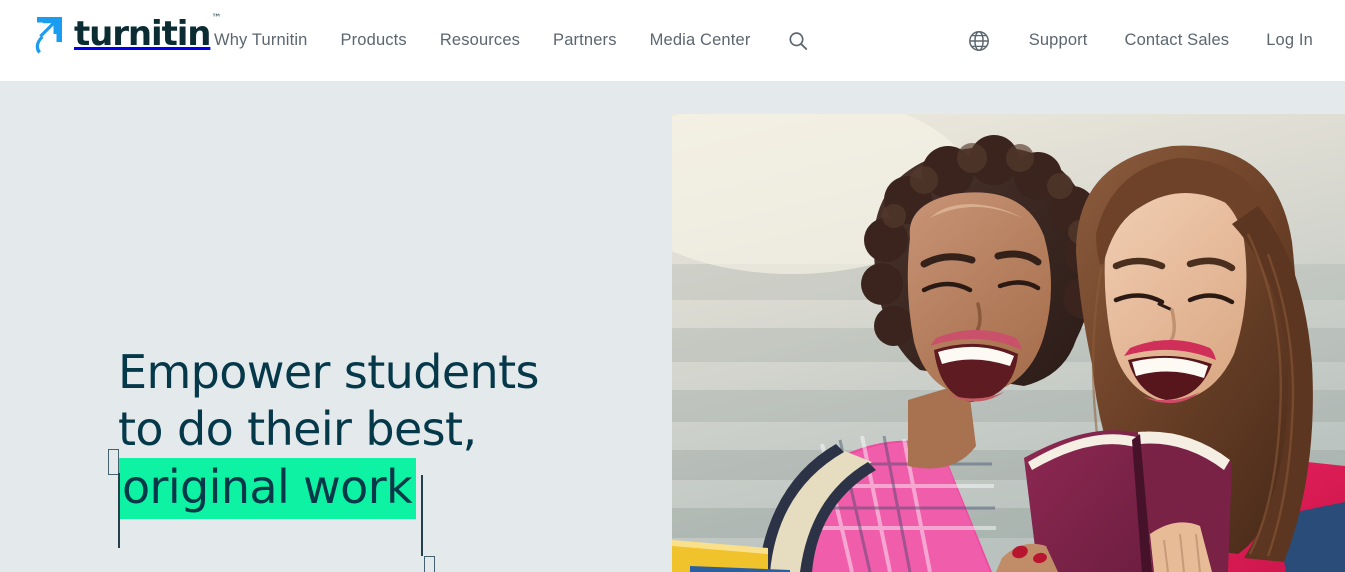 Image resolution: width=1345 pixels, height=572 pixels. I want to click on globe-icon, so click(979, 41).